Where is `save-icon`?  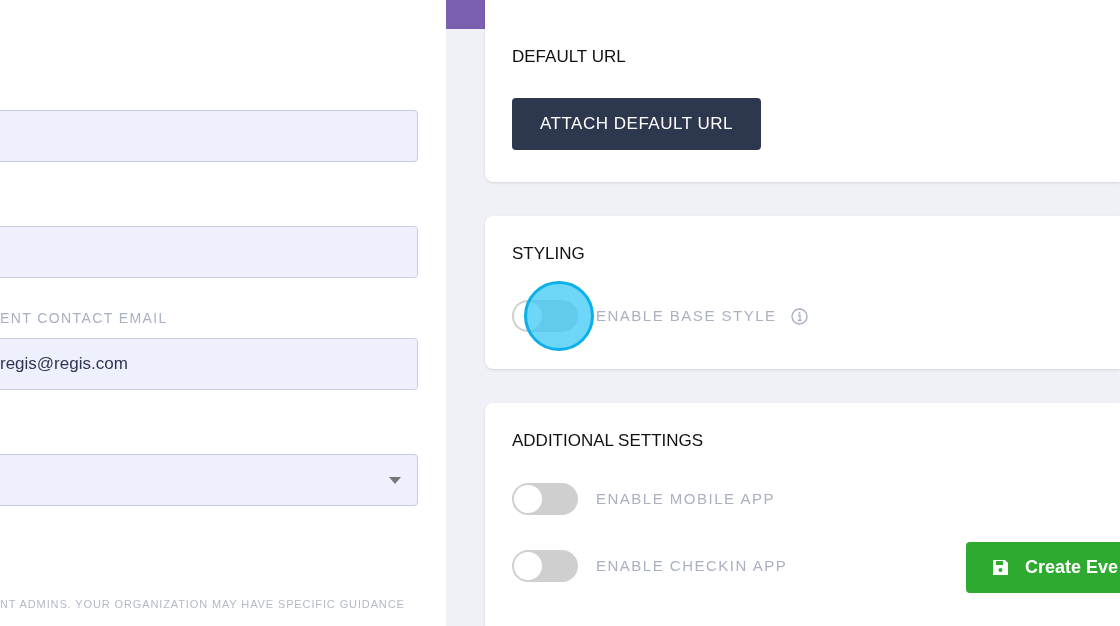
save-icon is located at coordinates (1000, 567).